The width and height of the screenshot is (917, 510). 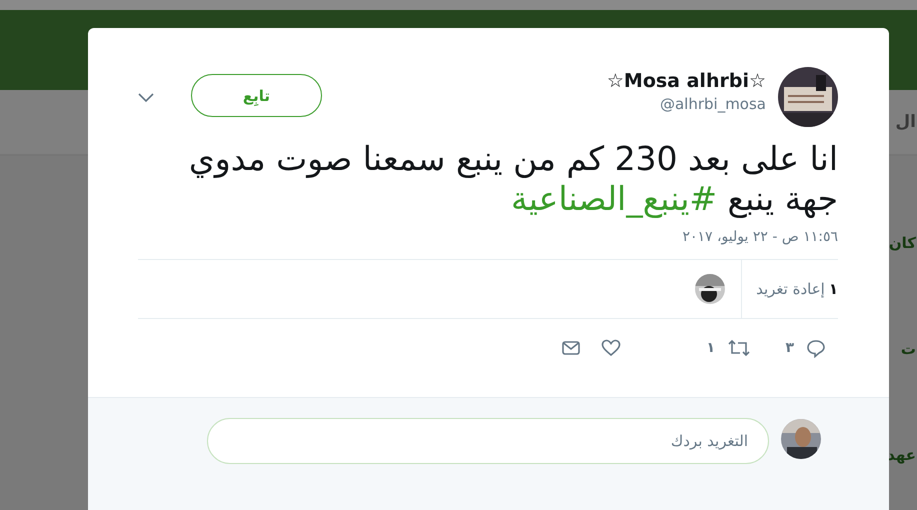 I want to click on sidebar-text: عهد, so click(x=901, y=455).